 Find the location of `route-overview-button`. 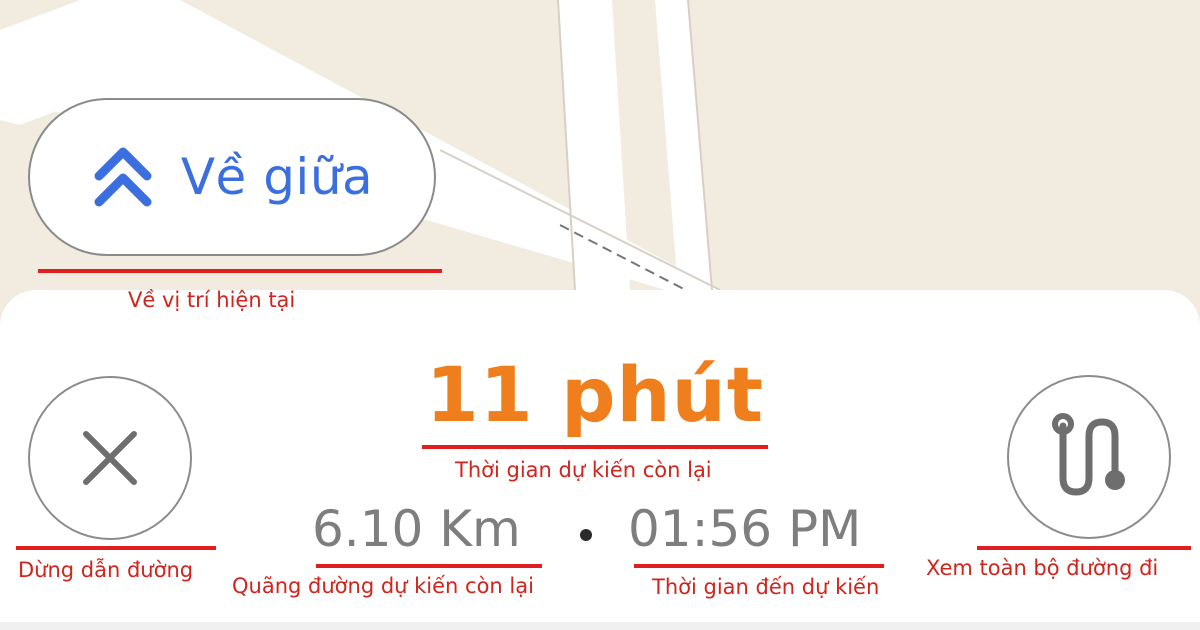

route-overview-button is located at coordinates (1089, 457).